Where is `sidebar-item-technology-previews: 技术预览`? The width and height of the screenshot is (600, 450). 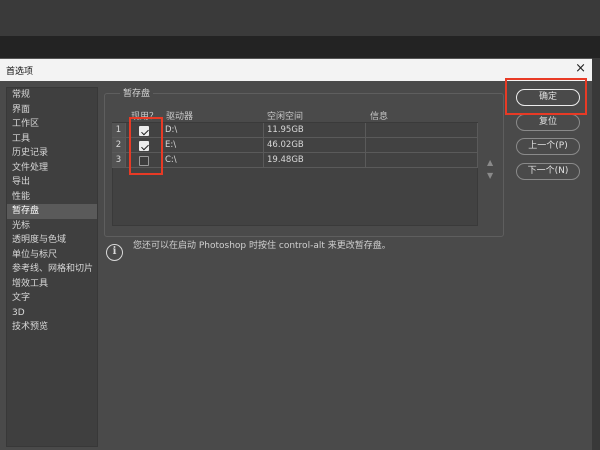 sidebar-item-technology-previews: 技术预览 is located at coordinates (52, 327).